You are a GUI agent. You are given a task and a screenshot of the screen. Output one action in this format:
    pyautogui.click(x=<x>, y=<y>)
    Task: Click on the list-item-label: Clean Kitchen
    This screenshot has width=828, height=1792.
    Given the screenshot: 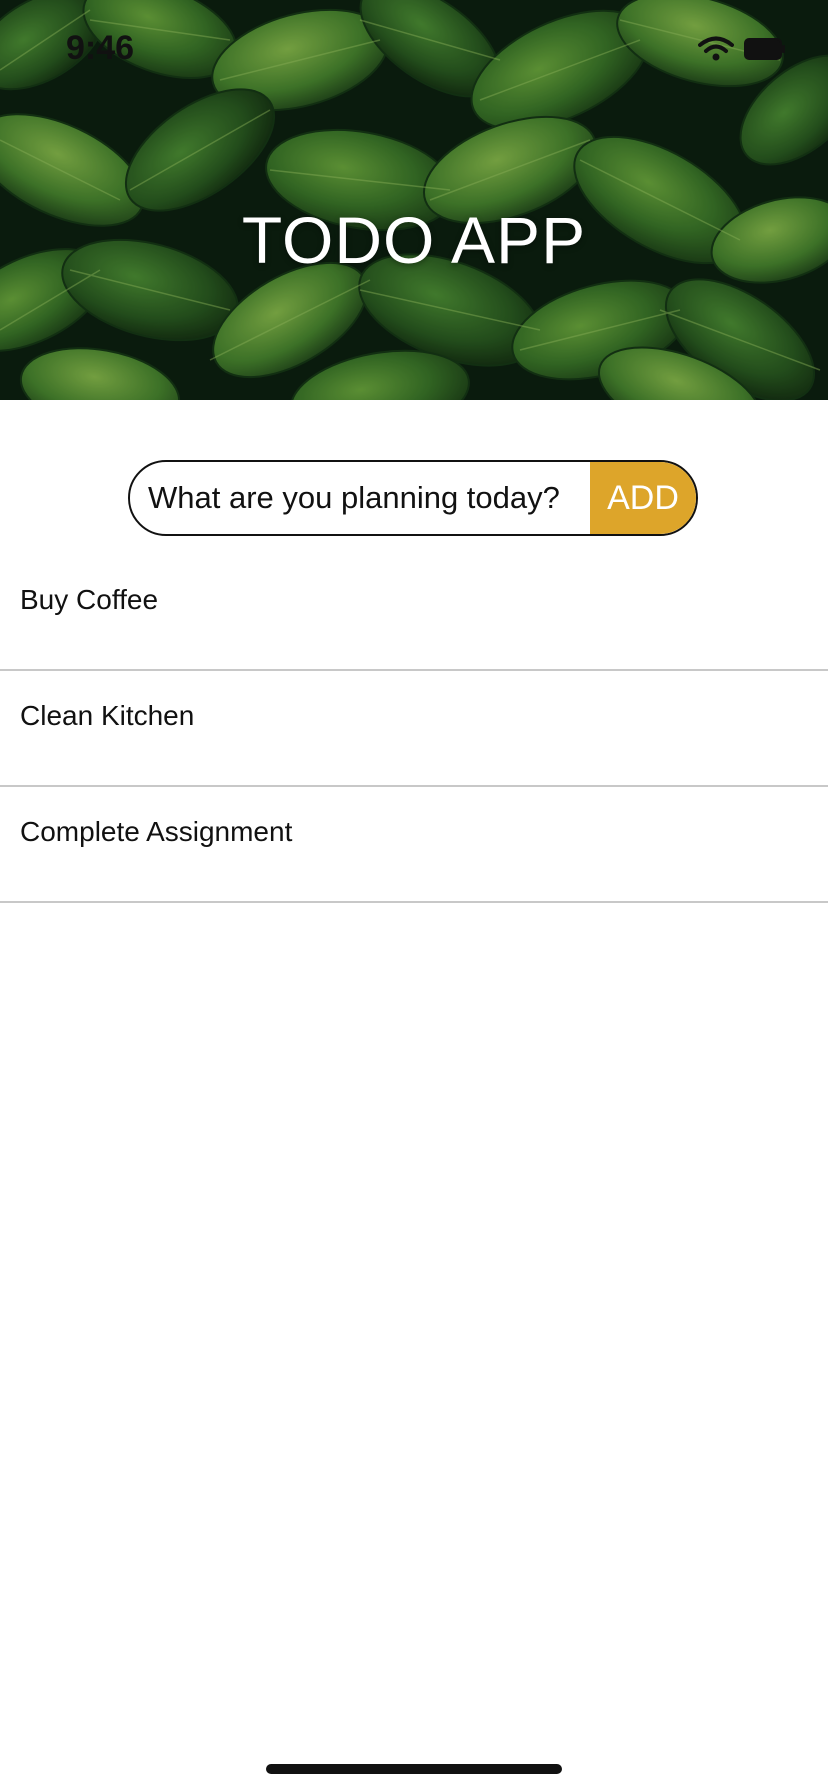 What is the action you would take?
    pyautogui.click(x=107, y=715)
    